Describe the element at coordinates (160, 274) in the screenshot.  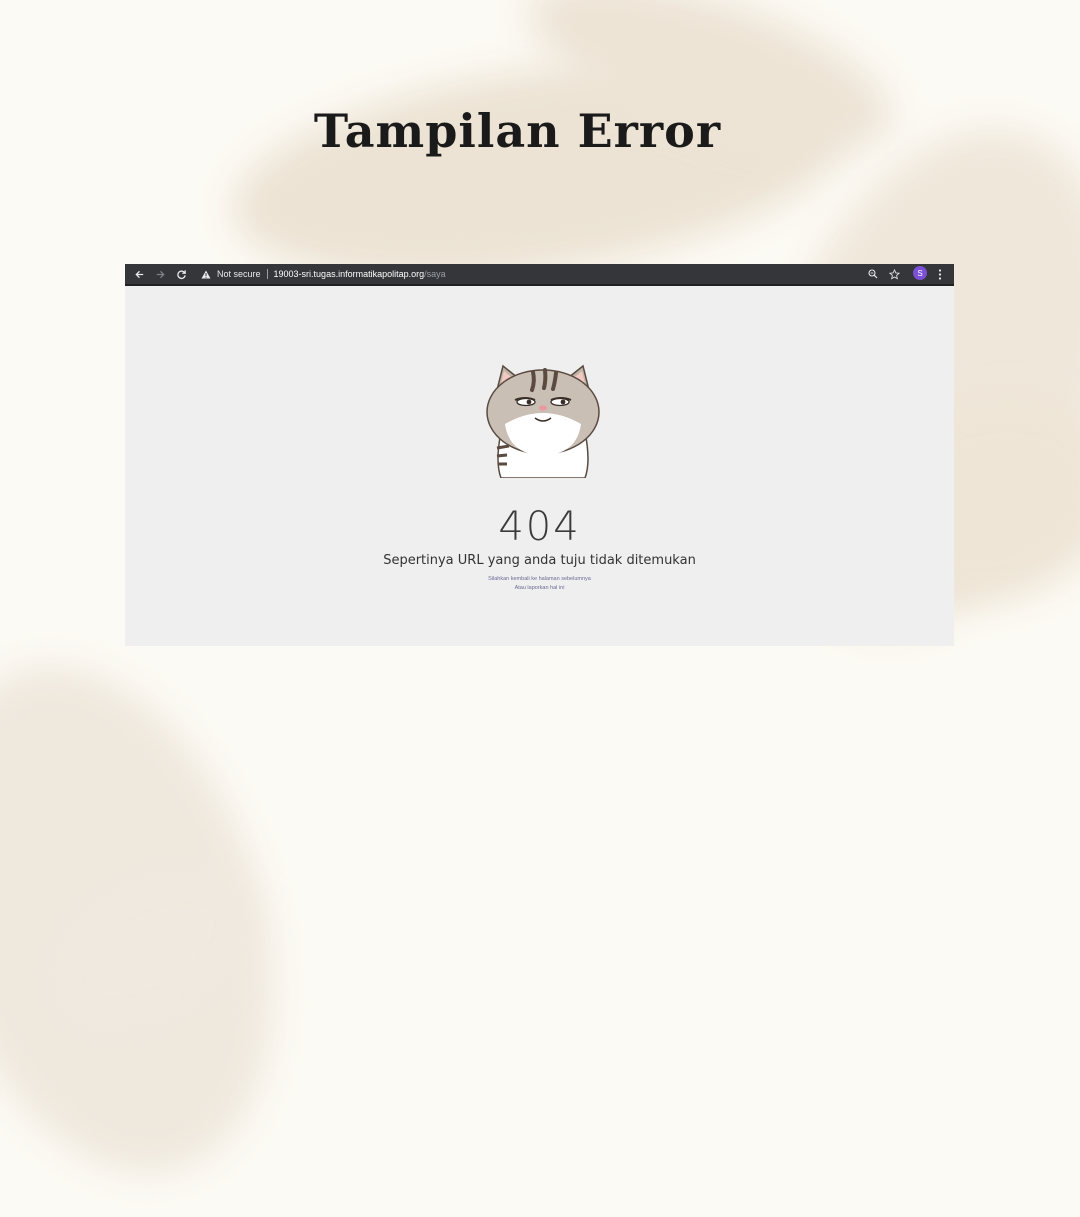
I see `forward-arrow-icon` at that location.